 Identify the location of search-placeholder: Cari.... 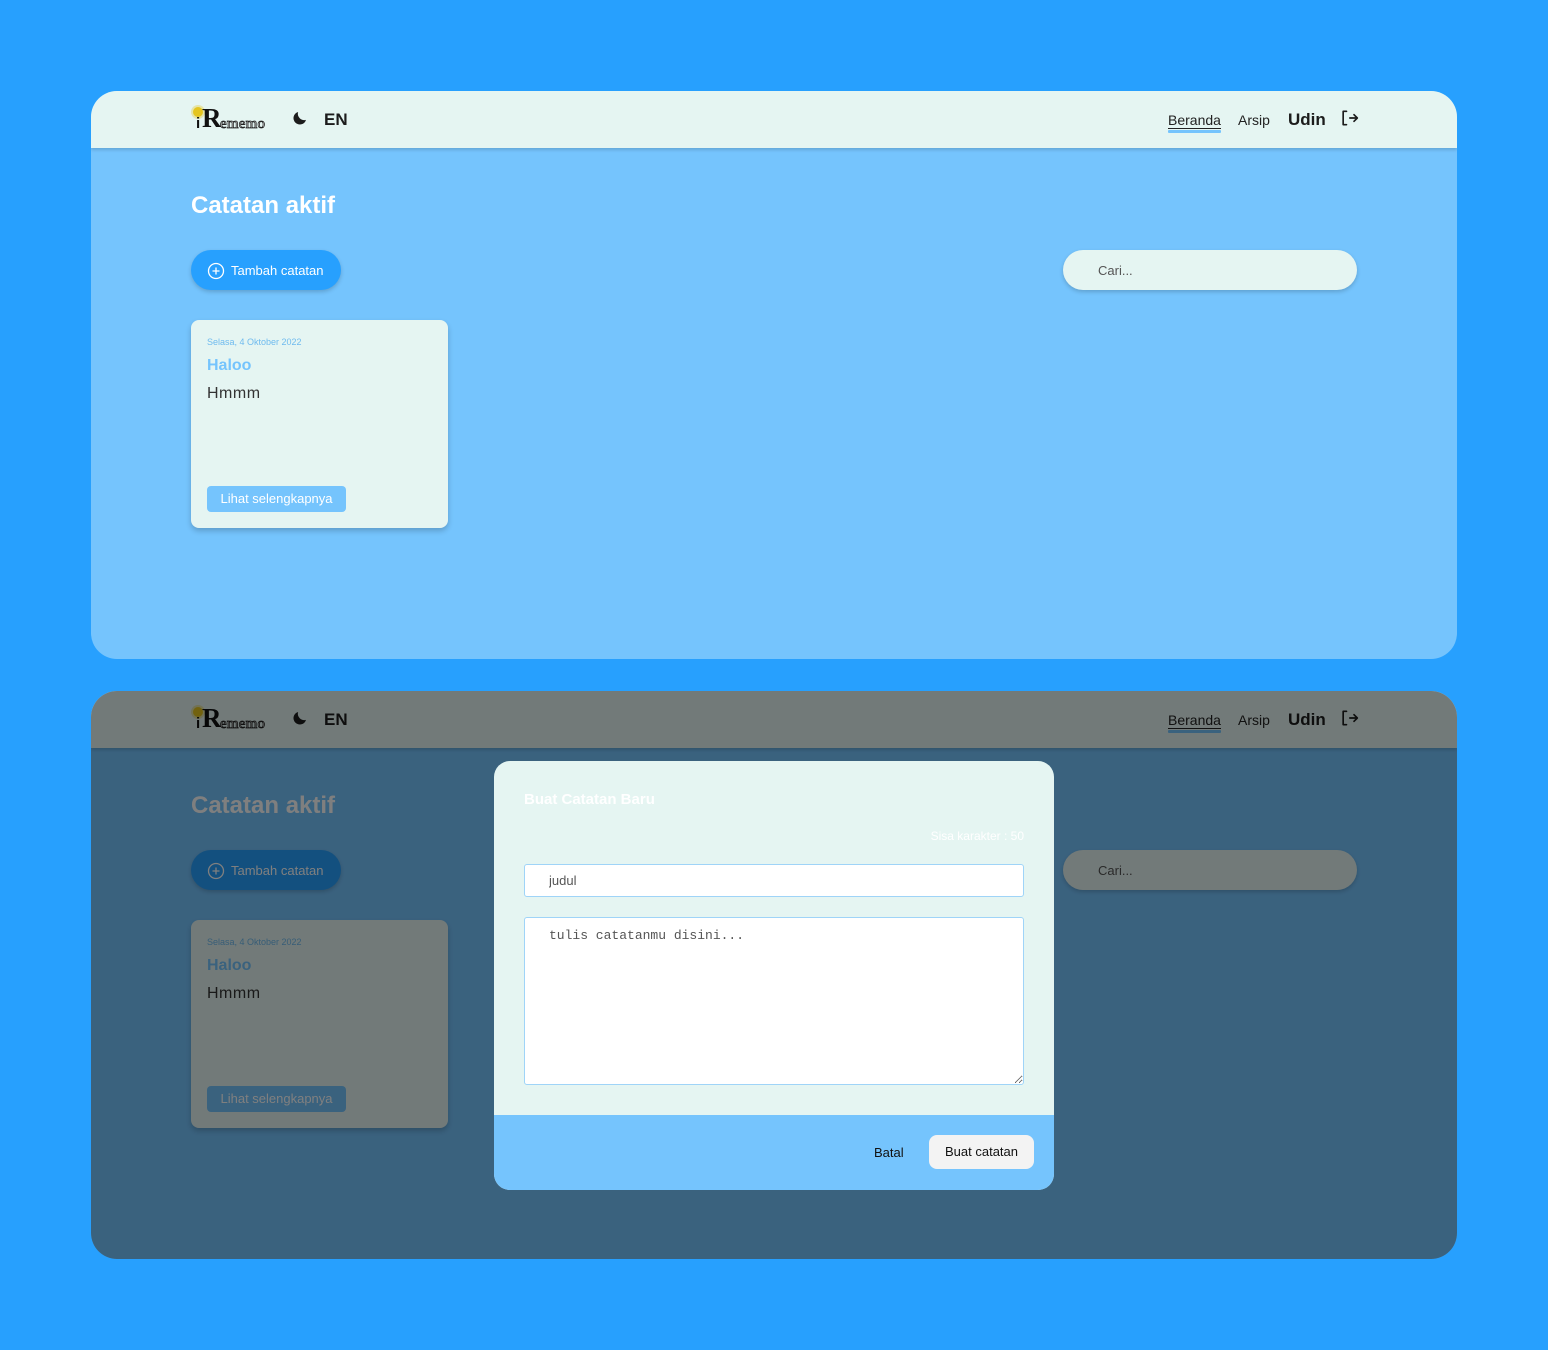
(1115, 270).